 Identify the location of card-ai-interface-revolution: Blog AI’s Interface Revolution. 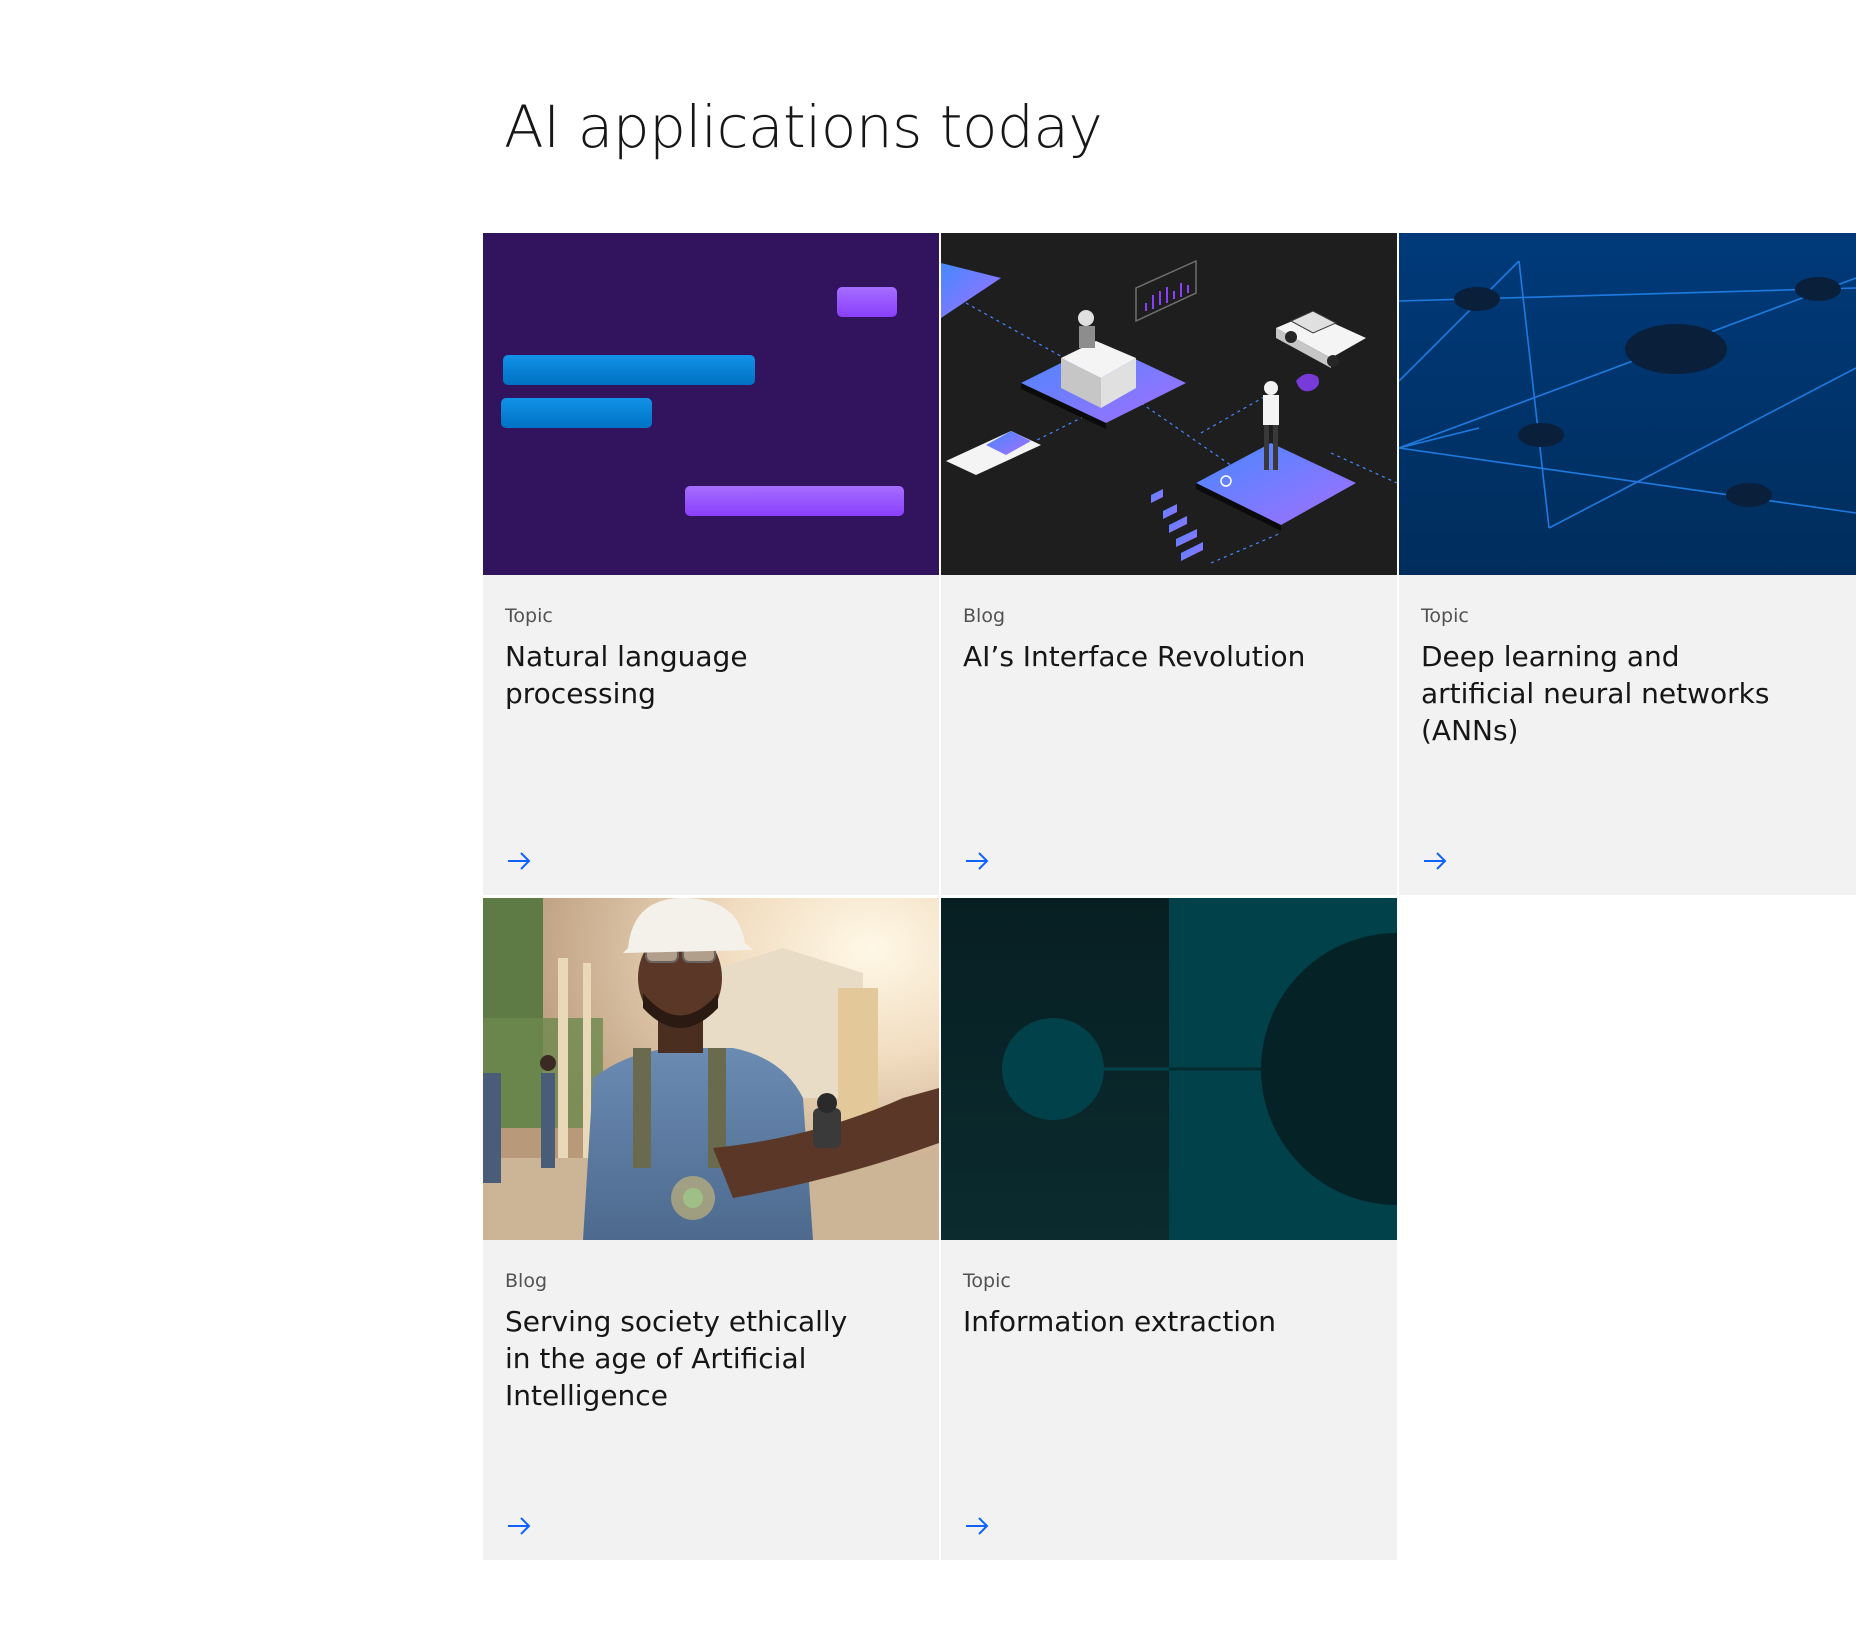
(1169, 564).